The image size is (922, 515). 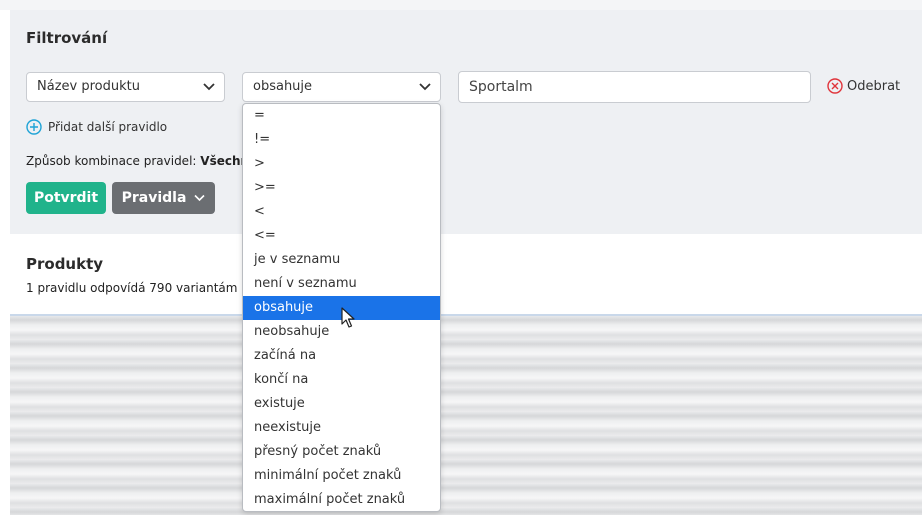 What do you see at coordinates (341, 428) in the screenshot?
I see `dropdown-option: neexistuje` at bounding box center [341, 428].